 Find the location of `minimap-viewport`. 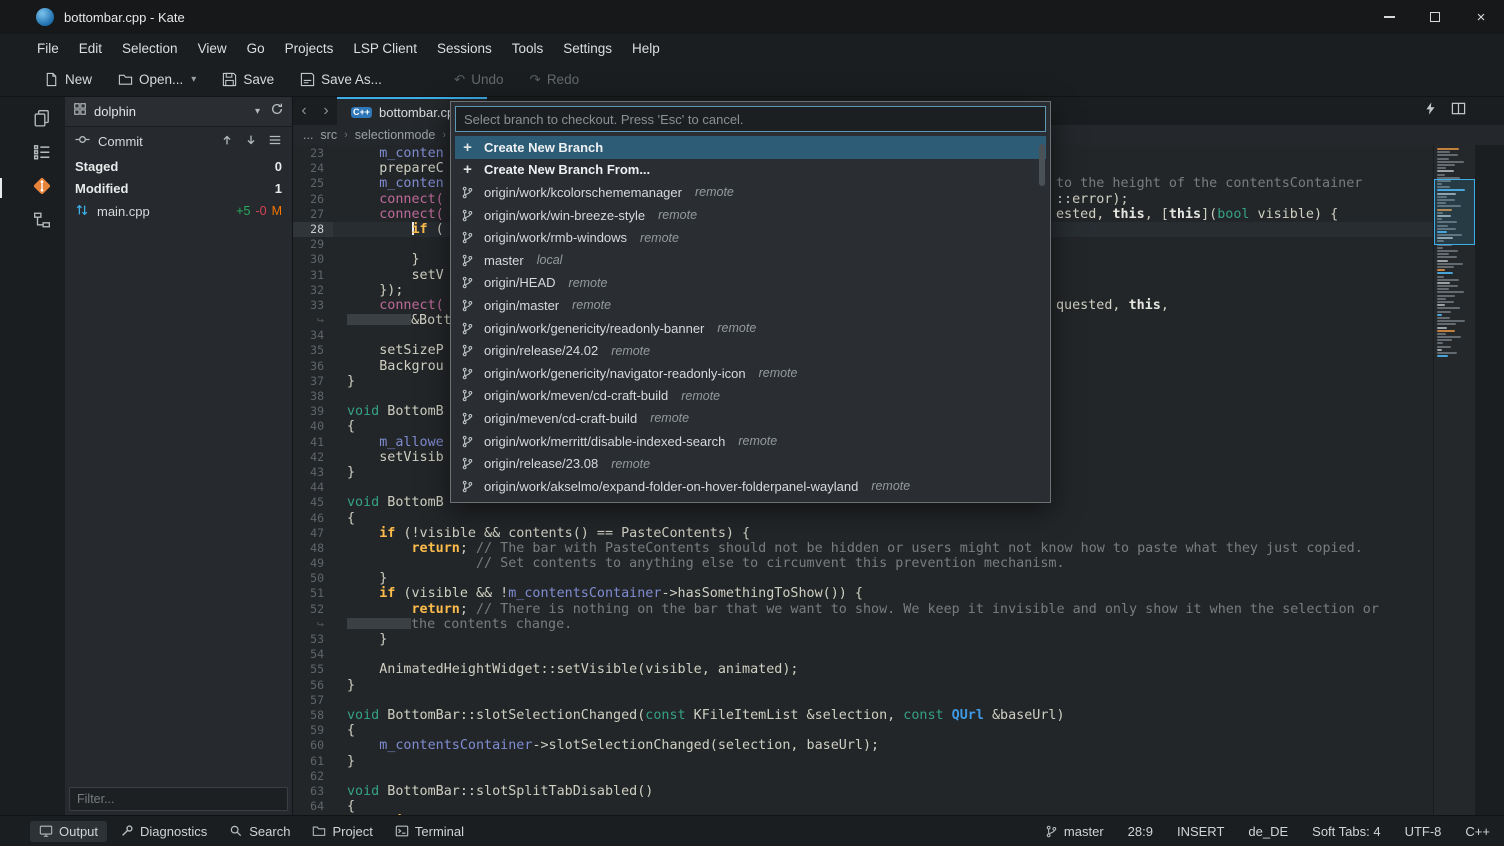

minimap-viewport is located at coordinates (1454, 212).